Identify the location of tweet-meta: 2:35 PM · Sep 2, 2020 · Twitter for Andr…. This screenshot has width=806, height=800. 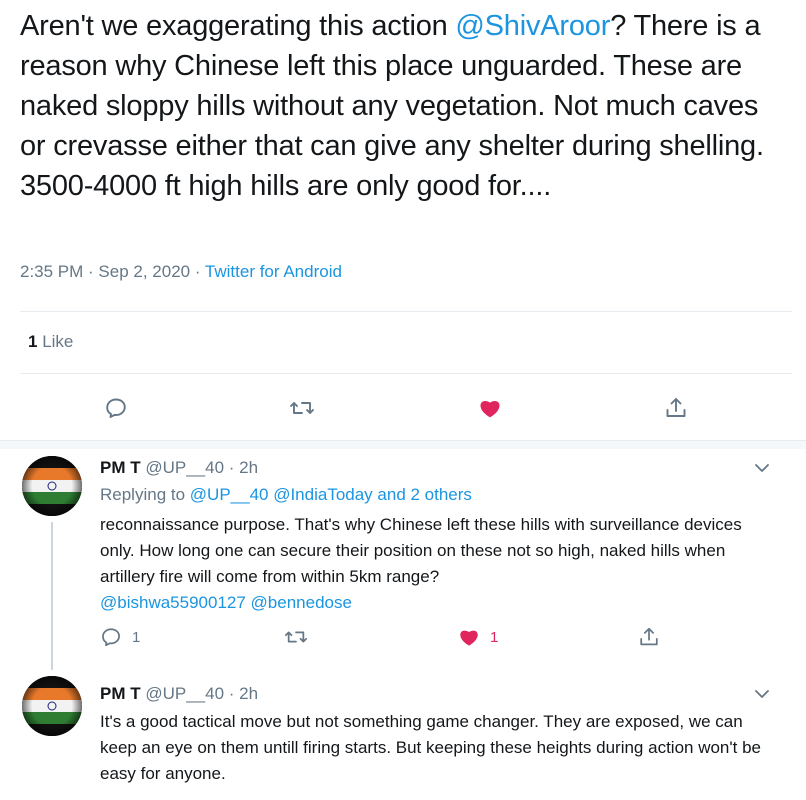
(181, 272).